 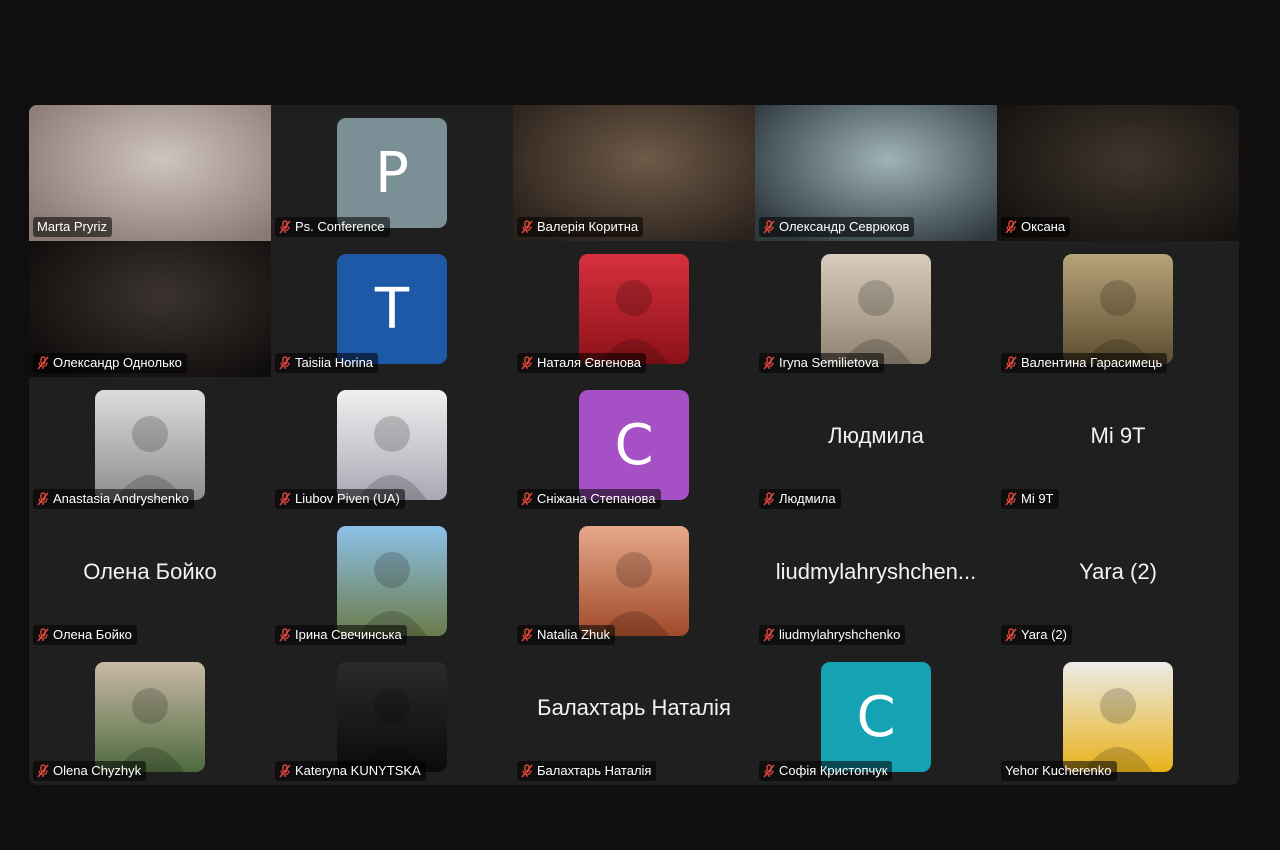 What do you see at coordinates (150, 173) in the screenshot?
I see `participant-tile: Marta Pryriz` at bounding box center [150, 173].